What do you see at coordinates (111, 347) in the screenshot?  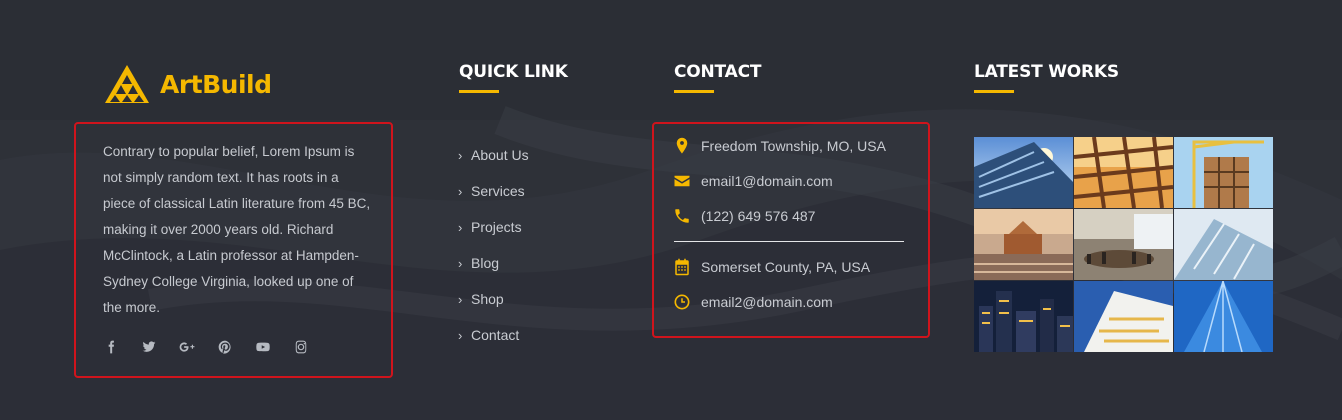 I see `facebook-icon` at bounding box center [111, 347].